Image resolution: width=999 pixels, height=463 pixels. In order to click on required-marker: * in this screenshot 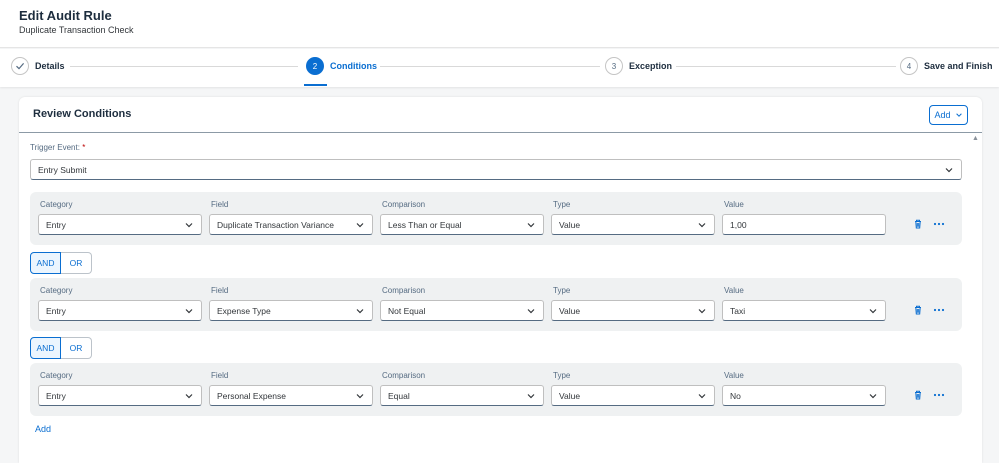, I will do `click(84, 147)`.